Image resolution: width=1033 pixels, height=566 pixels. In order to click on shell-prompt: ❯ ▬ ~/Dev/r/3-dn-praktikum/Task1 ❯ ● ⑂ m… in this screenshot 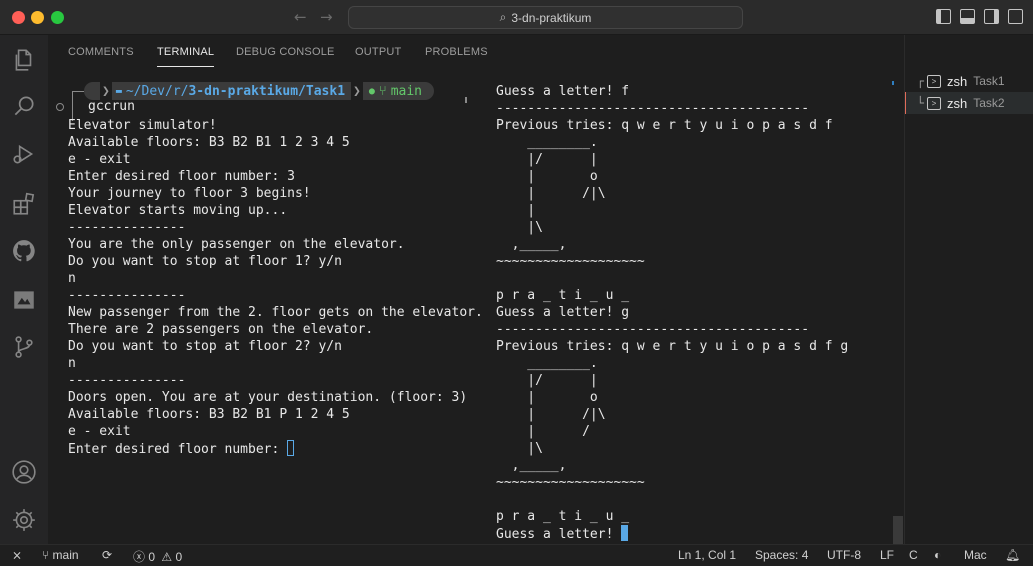, I will do `click(259, 91)`.